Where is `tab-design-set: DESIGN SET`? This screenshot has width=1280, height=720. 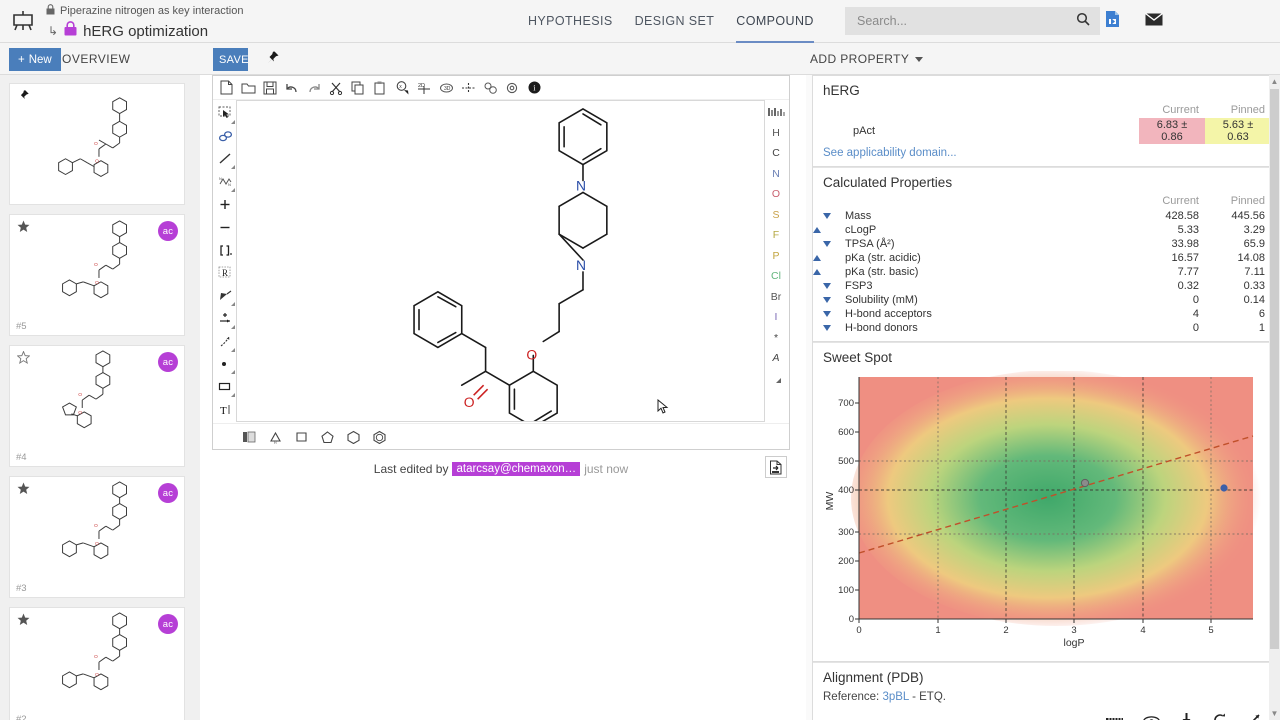
tab-design-set: DESIGN SET is located at coordinates (675, 21).